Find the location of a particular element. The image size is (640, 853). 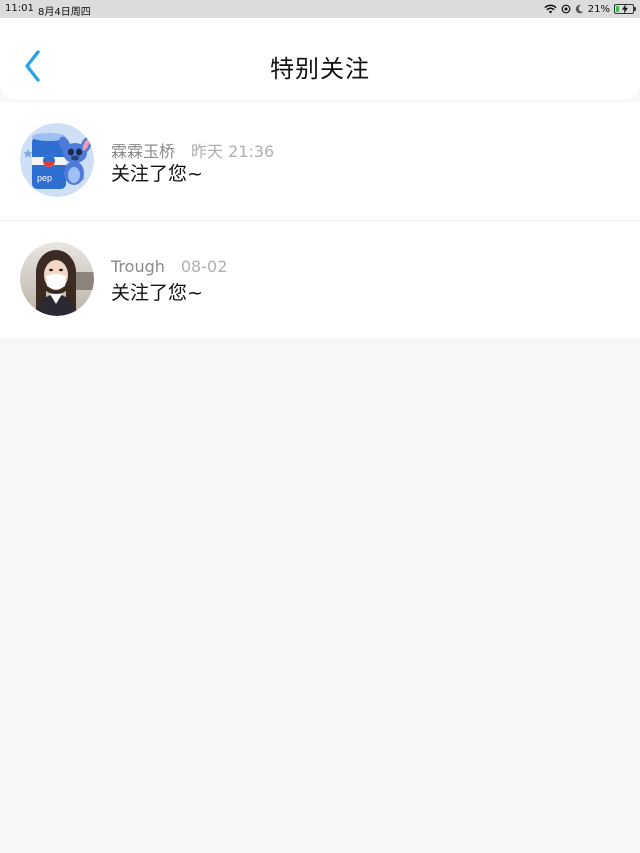

list-item: Trough 08-02 关注了您~ is located at coordinates (320, 279).